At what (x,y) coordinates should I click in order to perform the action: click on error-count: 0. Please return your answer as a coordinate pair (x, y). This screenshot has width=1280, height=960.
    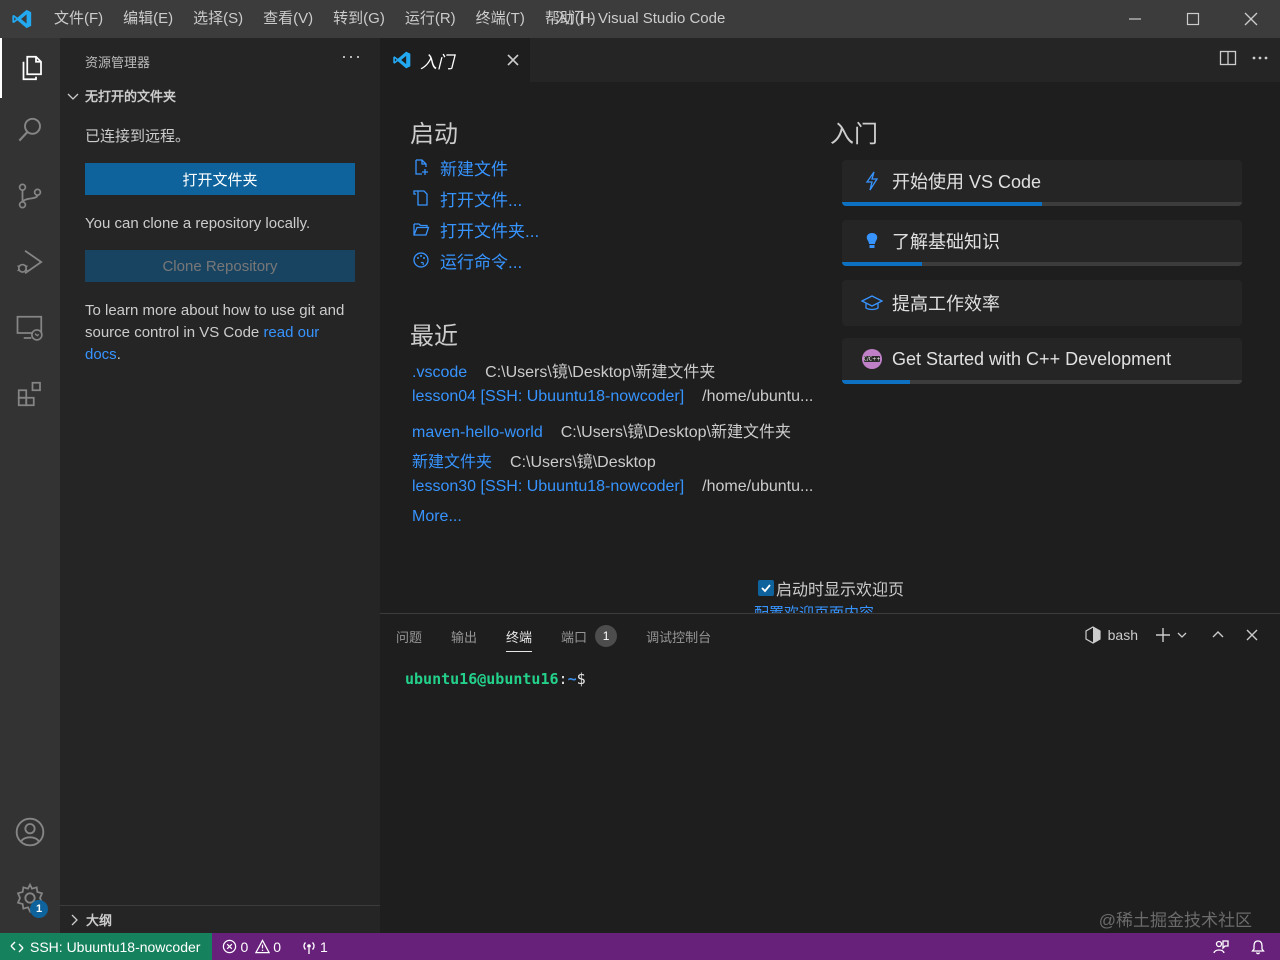
    Looking at the image, I should click on (244, 946).